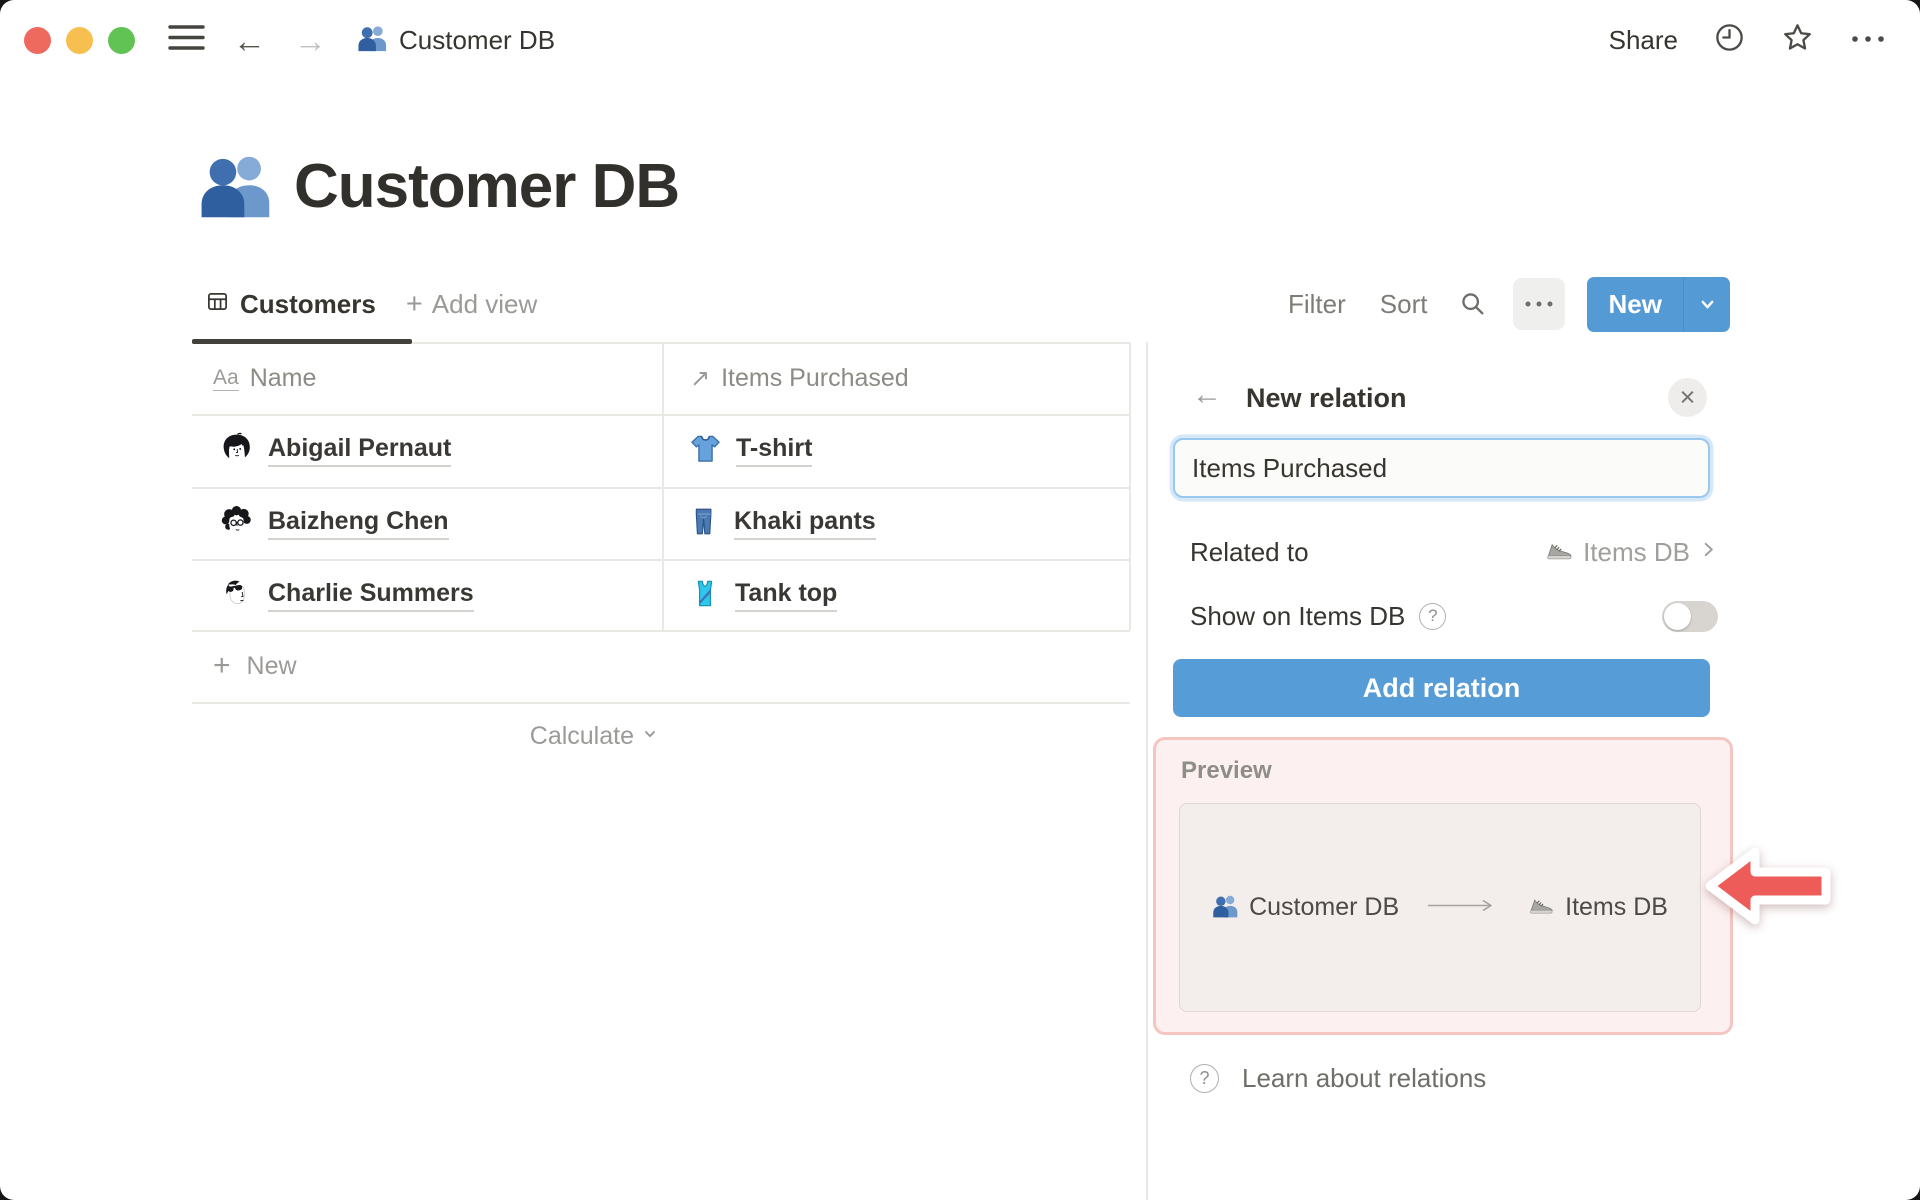  I want to click on learn-about-relations-link: ? Learn about relations, so click(1338, 1078).